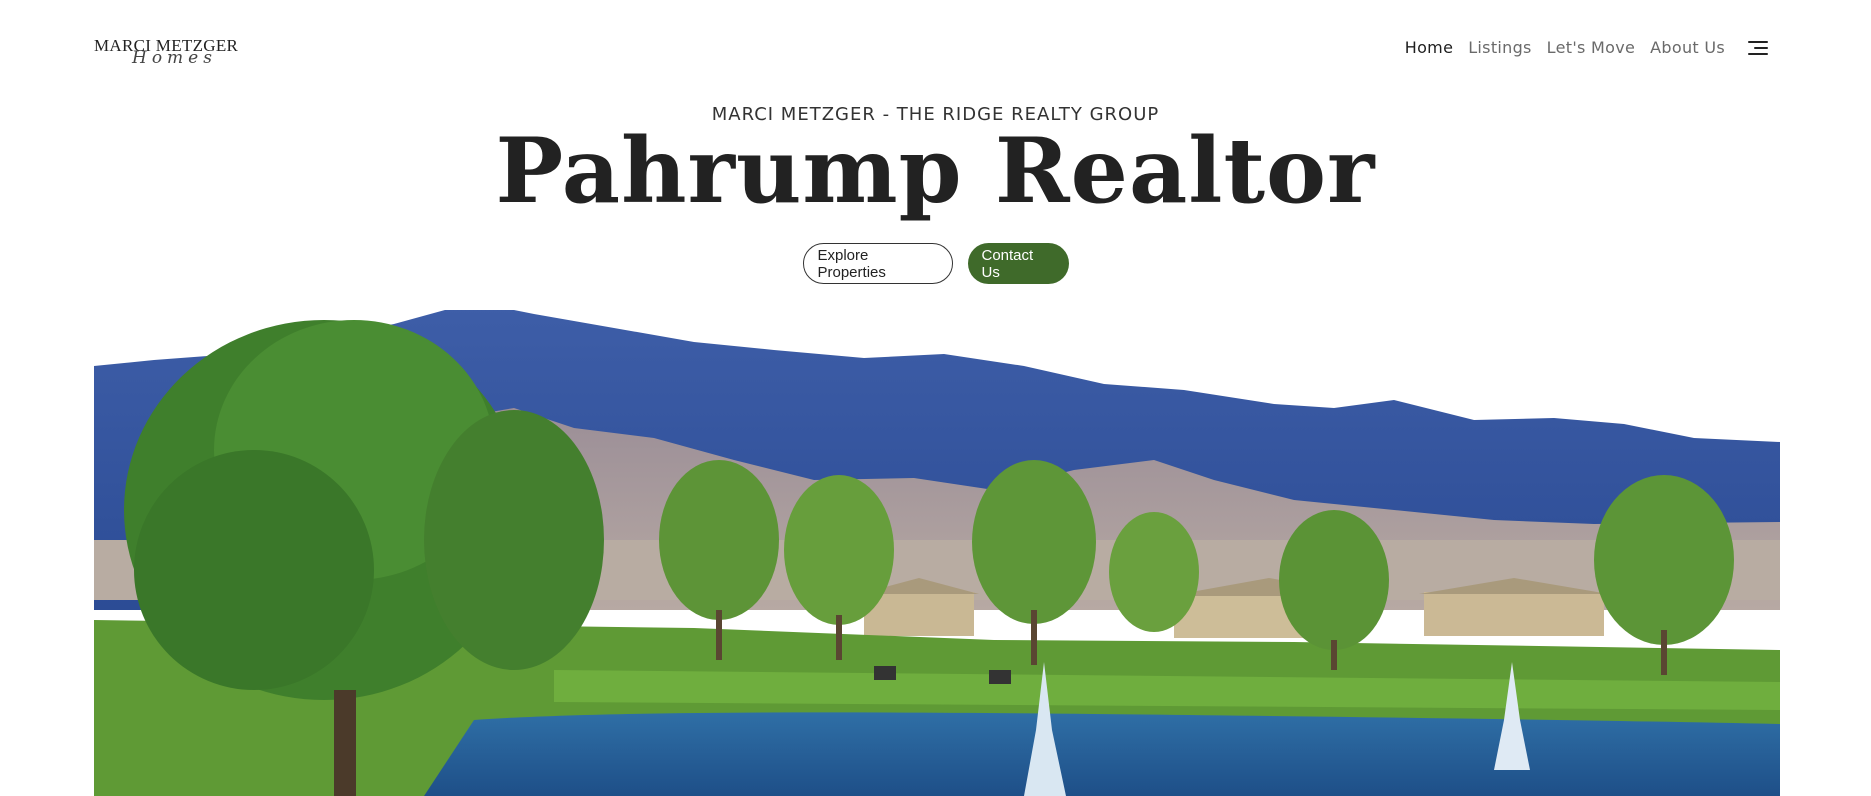  What do you see at coordinates (1758, 48) in the screenshot?
I see `hamburger-menu-icon` at bounding box center [1758, 48].